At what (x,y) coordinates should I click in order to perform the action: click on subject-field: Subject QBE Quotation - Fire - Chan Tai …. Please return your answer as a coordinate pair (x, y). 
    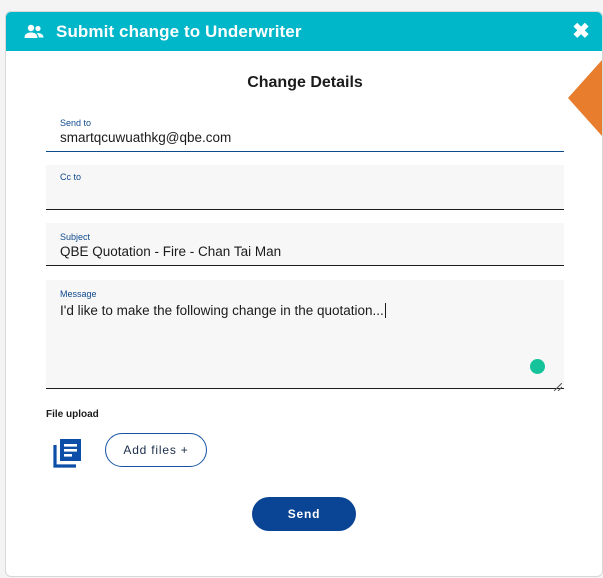
    Looking at the image, I should click on (305, 244).